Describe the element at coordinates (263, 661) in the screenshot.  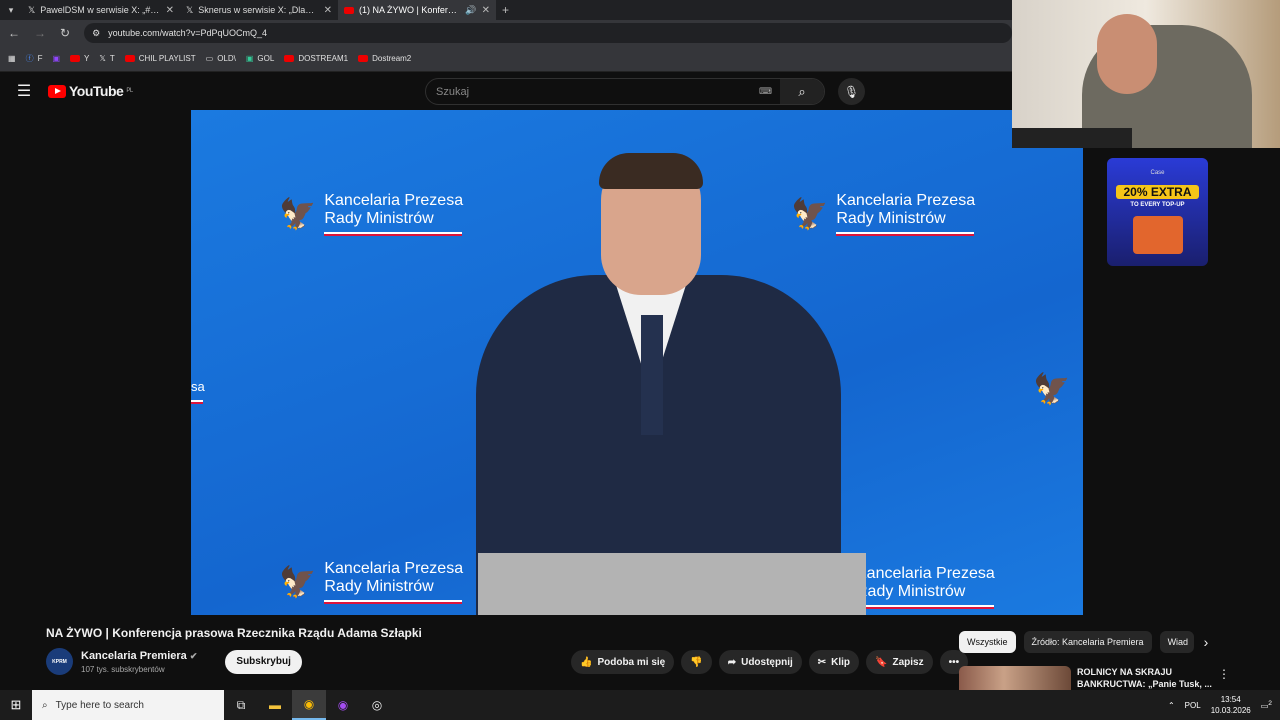
I see `subscribe-button: Subskrybuj` at that location.